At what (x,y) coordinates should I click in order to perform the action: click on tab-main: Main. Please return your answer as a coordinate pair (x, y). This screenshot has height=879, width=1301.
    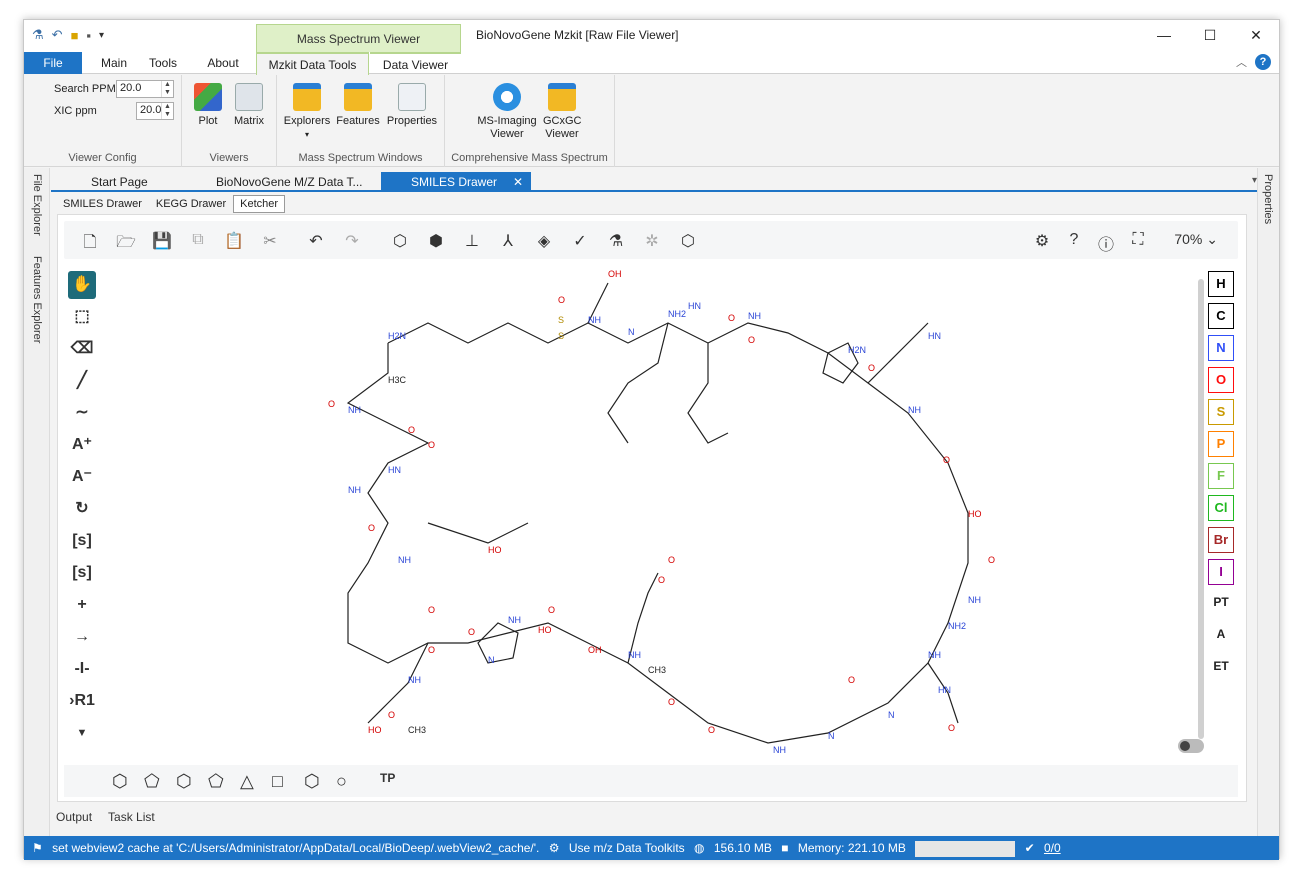
    Looking at the image, I should click on (114, 63).